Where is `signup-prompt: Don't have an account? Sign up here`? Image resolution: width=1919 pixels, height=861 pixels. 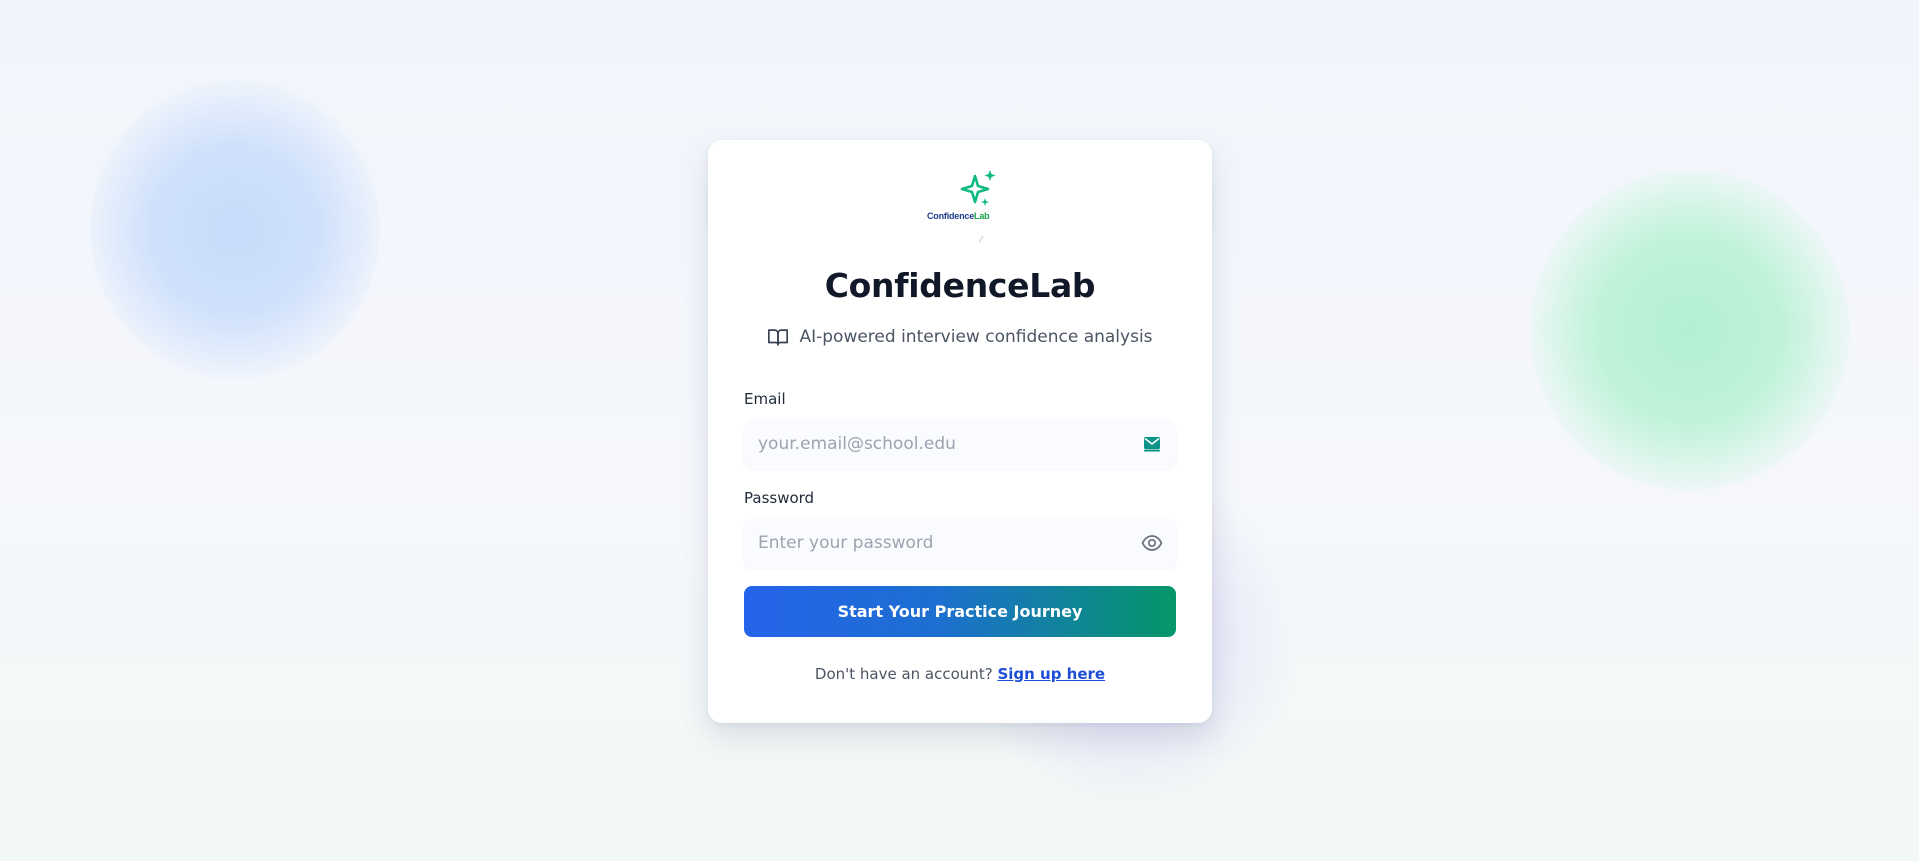
signup-prompt: Don't have an account? Sign up here is located at coordinates (960, 674).